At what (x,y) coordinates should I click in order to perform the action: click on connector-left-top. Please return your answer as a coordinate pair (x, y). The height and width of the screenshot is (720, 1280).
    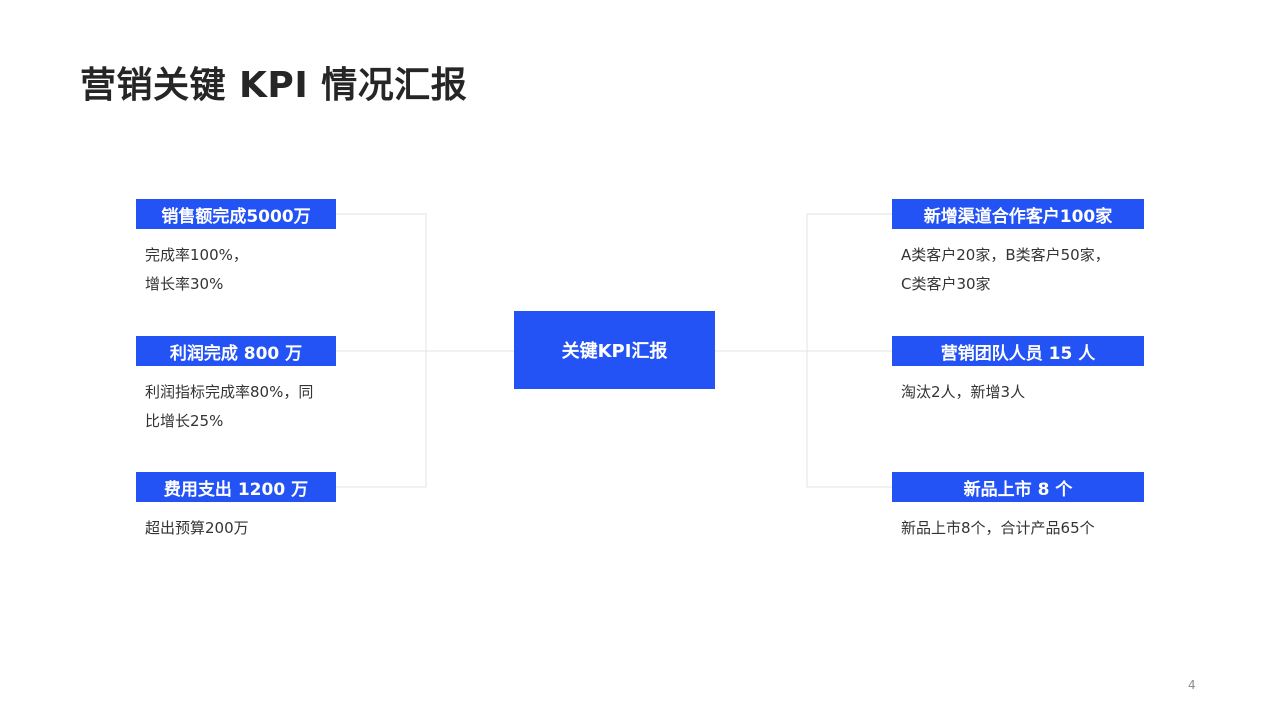
    Looking at the image, I should click on (381, 282).